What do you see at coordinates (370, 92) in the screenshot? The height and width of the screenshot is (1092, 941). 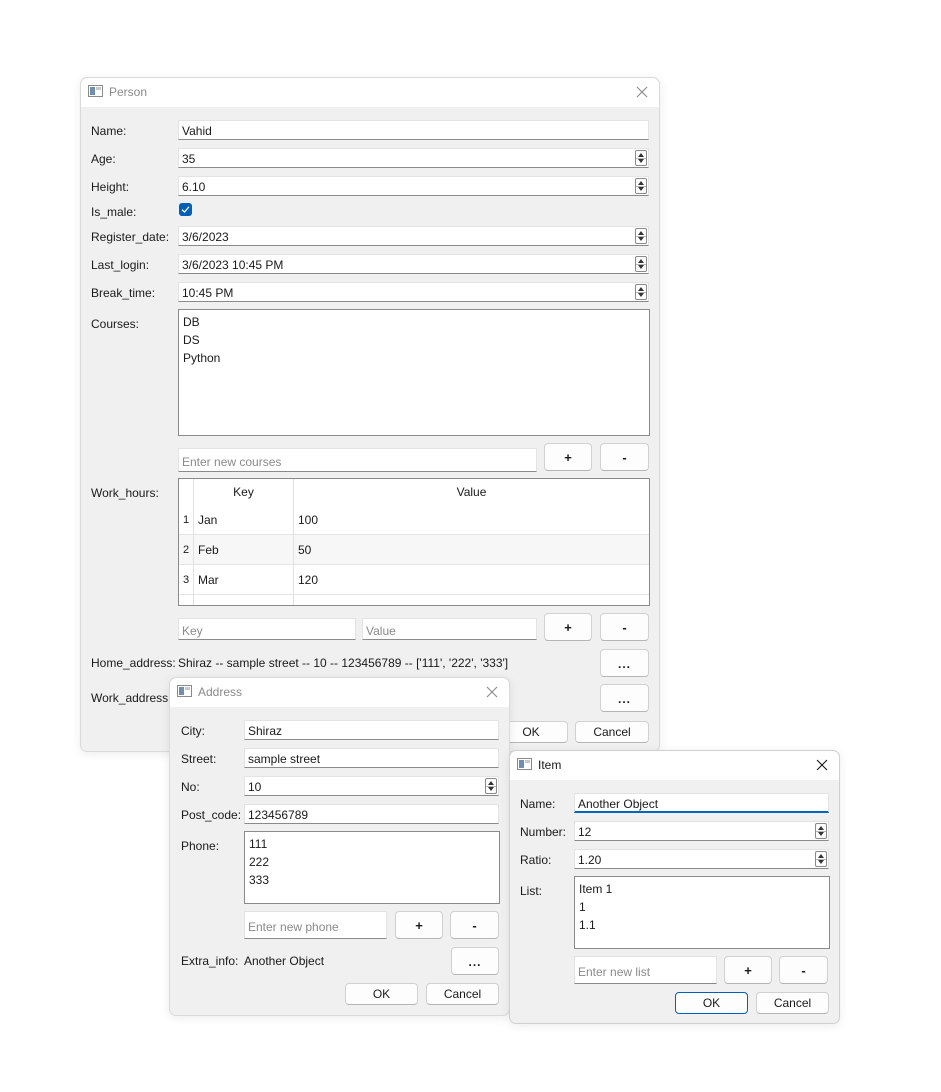 I see `person-titlebar: Person` at bounding box center [370, 92].